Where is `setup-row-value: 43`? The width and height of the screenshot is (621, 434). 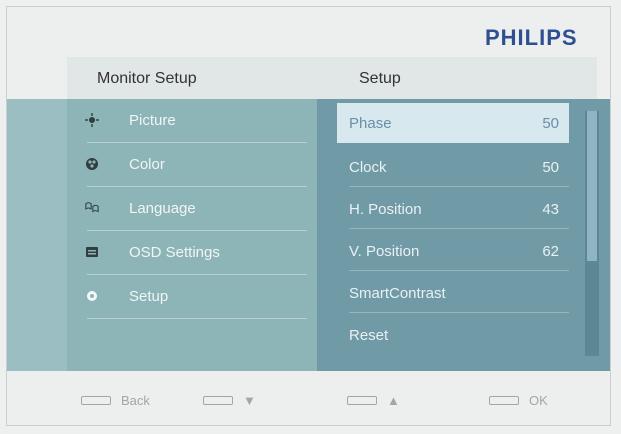
setup-row-value: 43 is located at coordinates (550, 209).